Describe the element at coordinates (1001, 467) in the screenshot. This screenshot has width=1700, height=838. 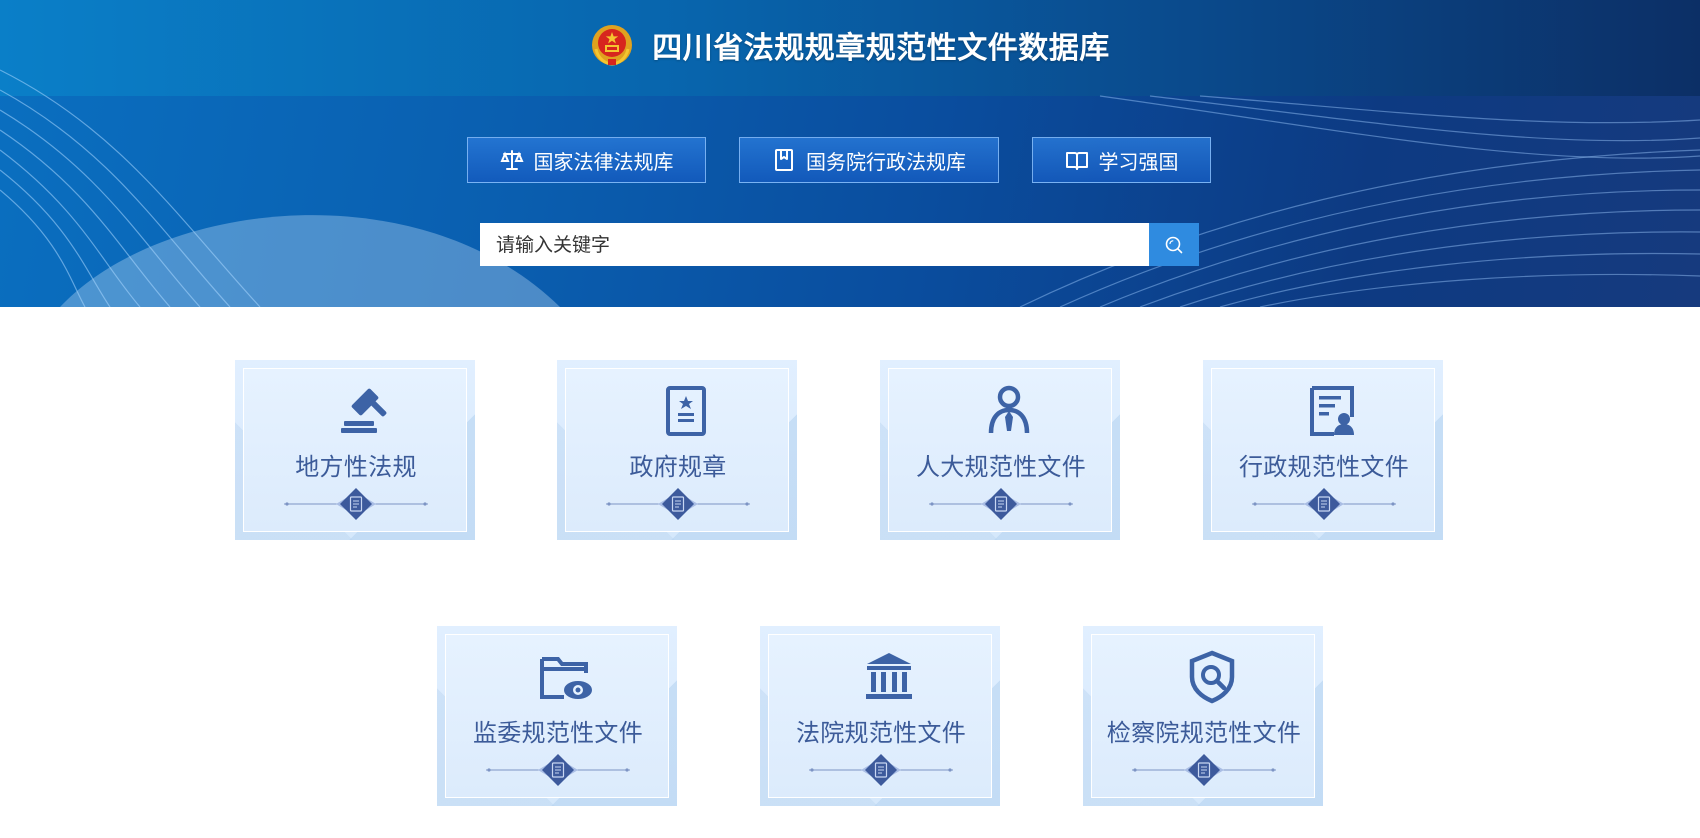
I see `category-label: 人大规范性文件` at that location.